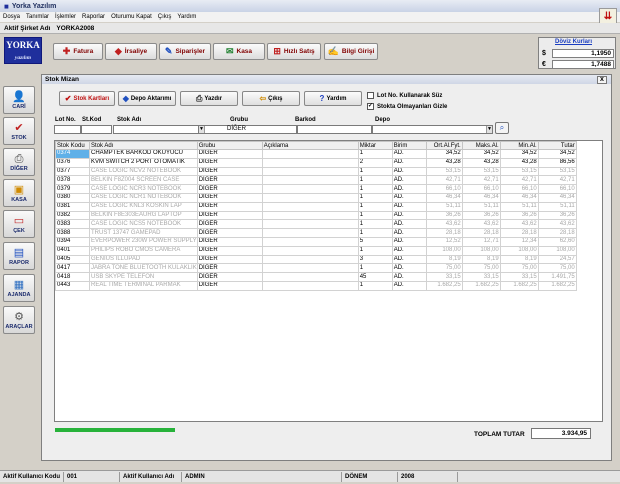  I want to click on table-cell: CASE LOGIC NCR3 NOTEBOOK, so click(143, 189).